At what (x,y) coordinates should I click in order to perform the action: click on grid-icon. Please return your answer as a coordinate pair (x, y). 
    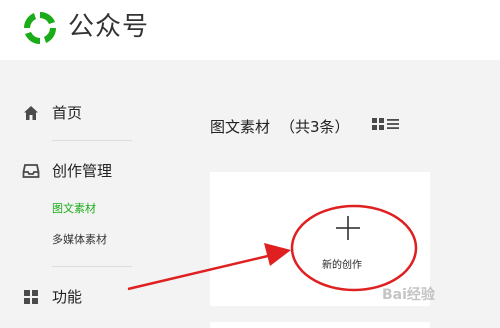
    Looking at the image, I should click on (31, 296).